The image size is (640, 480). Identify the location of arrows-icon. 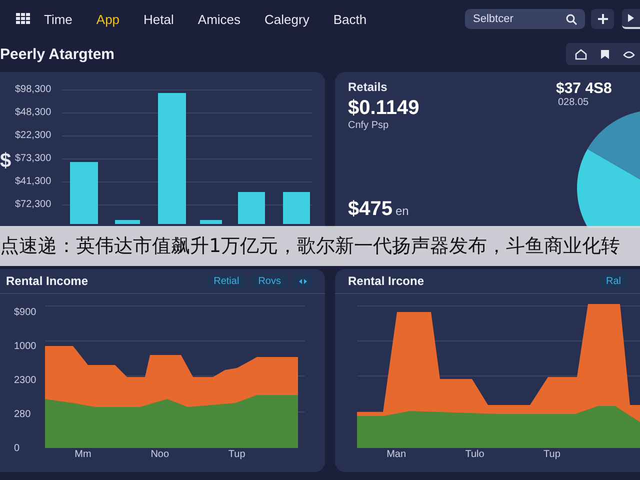
(303, 281).